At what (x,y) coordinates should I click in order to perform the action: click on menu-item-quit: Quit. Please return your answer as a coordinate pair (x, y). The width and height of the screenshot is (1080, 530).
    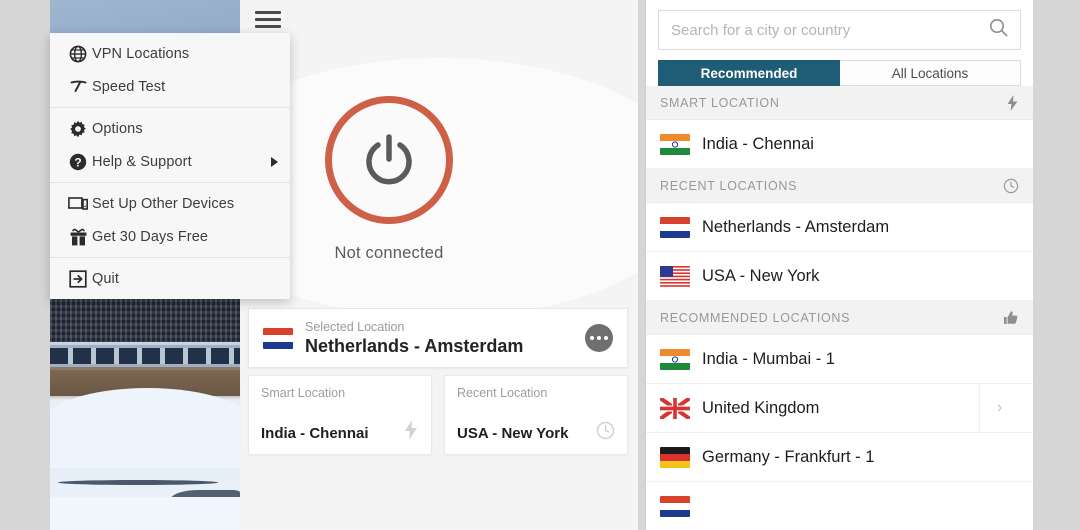
    Looking at the image, I should click on (170, 278).